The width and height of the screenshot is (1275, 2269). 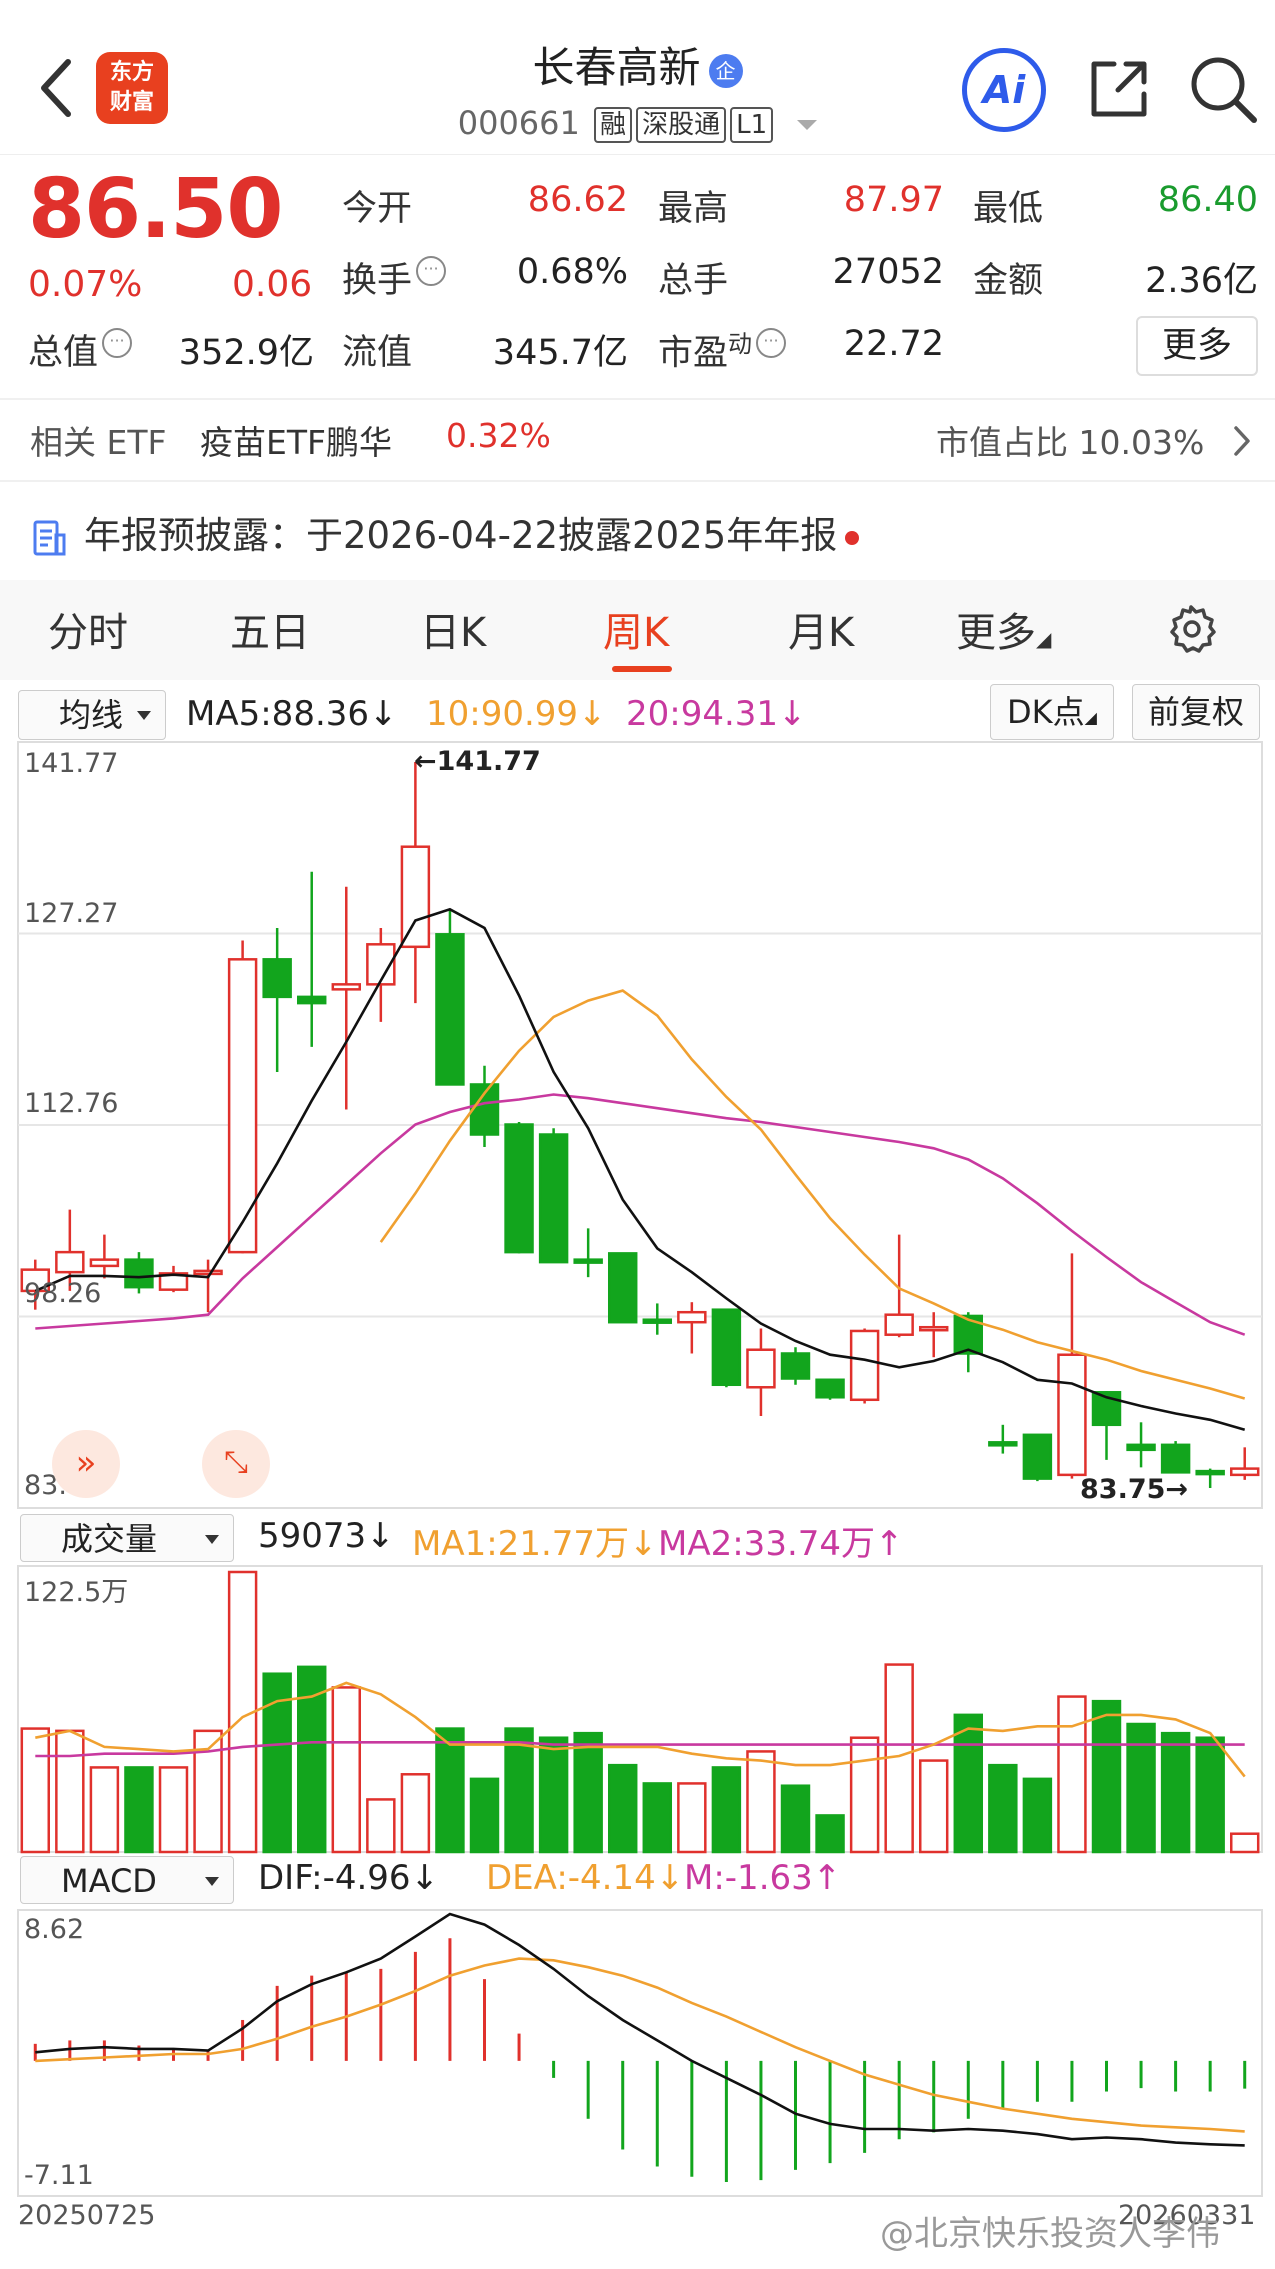 What do you see at coordinates (76, 1592) in the screenshot?
I see `volume-tick-max: 122.5万` at bounding box center [76, 1592].